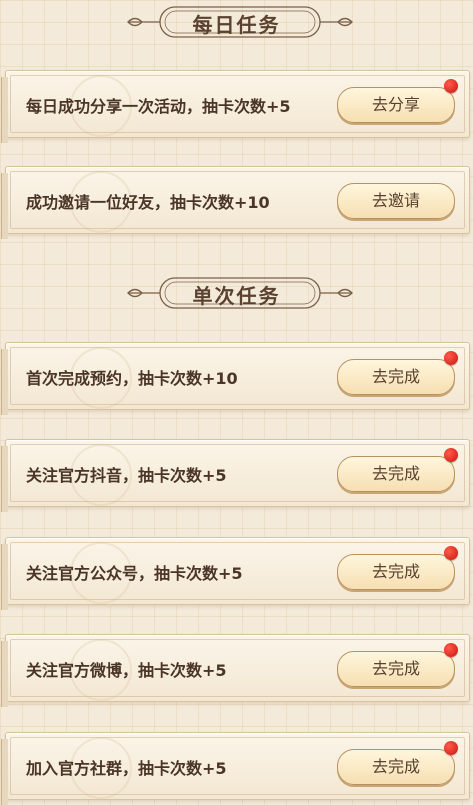 The image size is (473, 805). What do you see at coordinates (134, 573) in the screenshot?
I see `task-text: 关注官方公众号，抽卡次数+5` at bounding box center [134, 573].